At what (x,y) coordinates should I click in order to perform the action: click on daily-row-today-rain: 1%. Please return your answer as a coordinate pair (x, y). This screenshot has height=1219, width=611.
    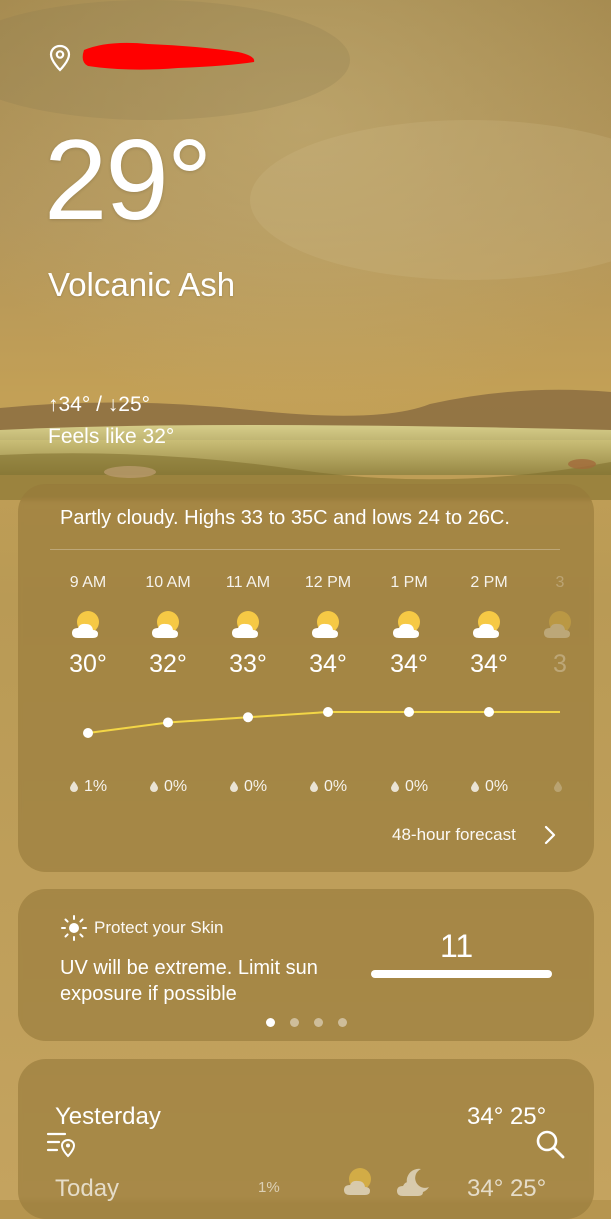
    Looking at the image, I should click on (269, 1187).